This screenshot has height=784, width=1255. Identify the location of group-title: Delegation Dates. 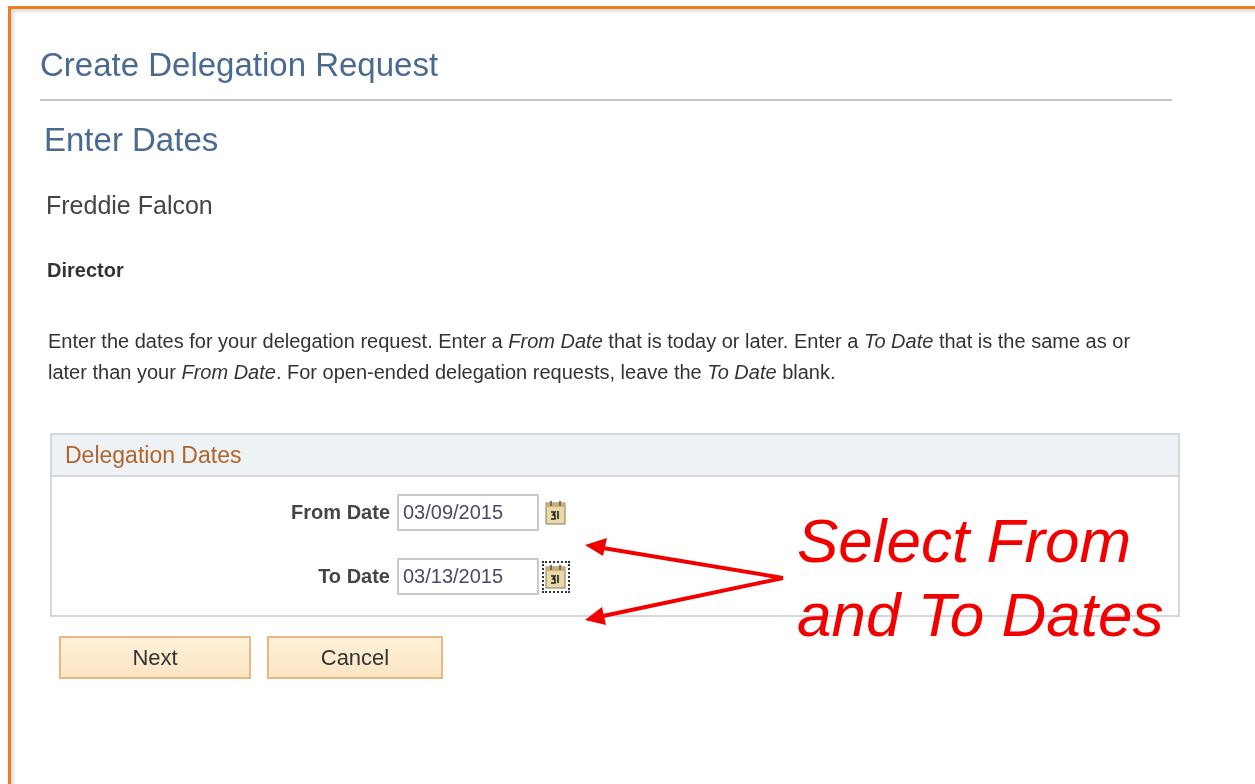
(153, 455).